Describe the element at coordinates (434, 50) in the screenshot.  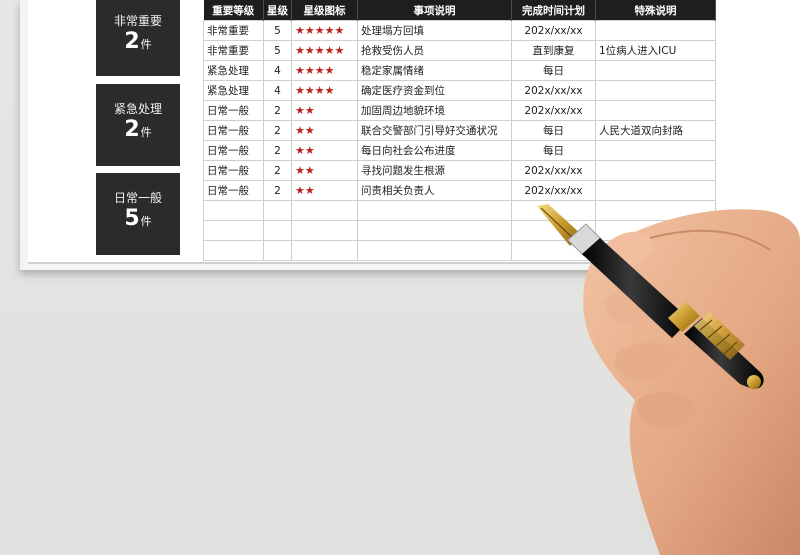
I see `cell-item: 抢救受伤人员` at that location.